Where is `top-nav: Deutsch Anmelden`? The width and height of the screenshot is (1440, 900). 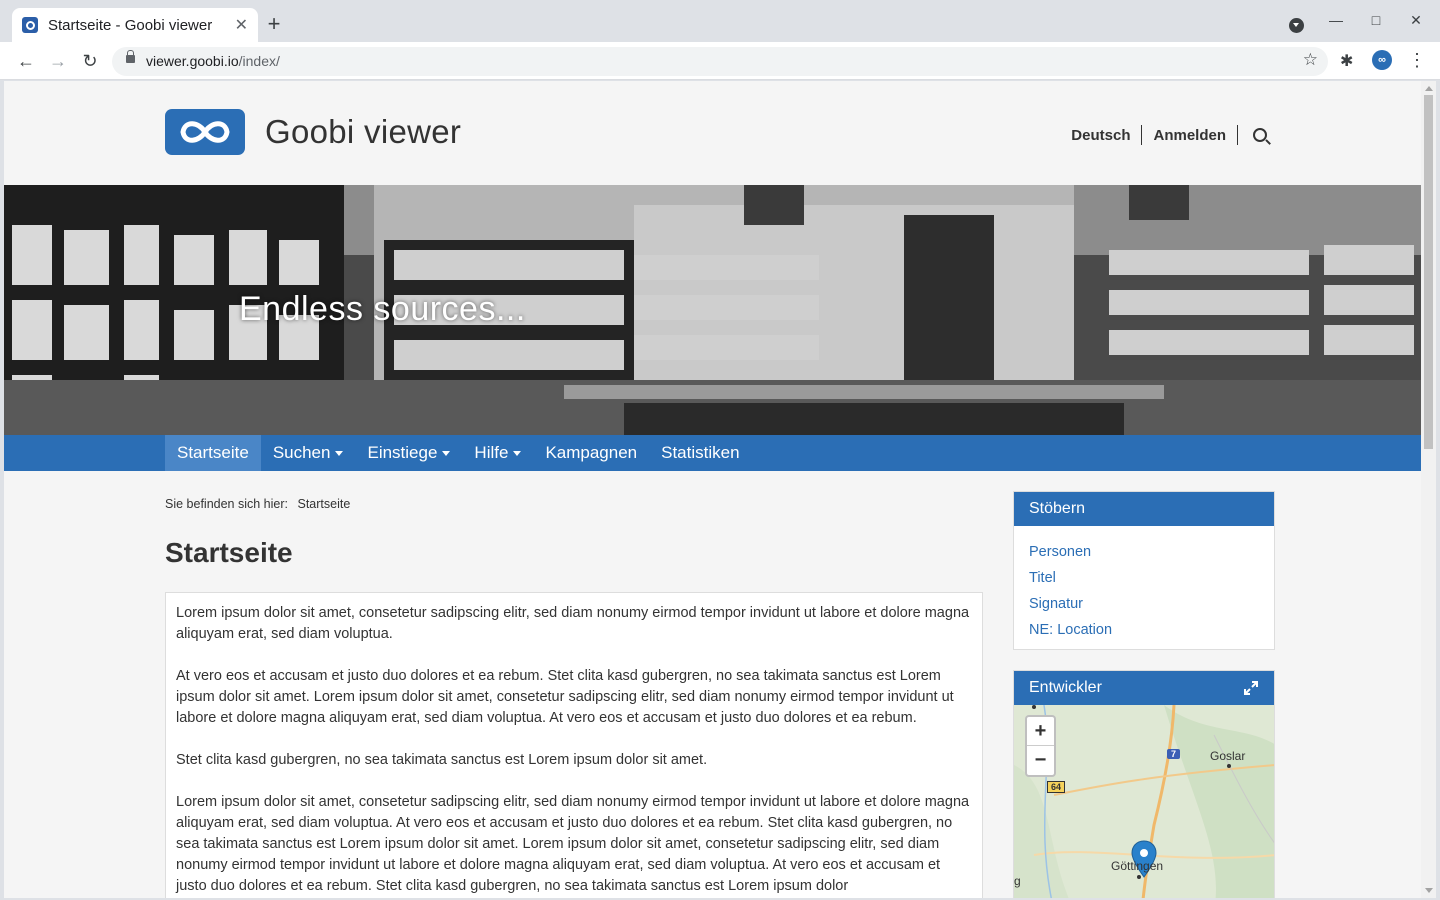 top-nav: Deutsch Anmelden is located at coordinates (1169, 135).